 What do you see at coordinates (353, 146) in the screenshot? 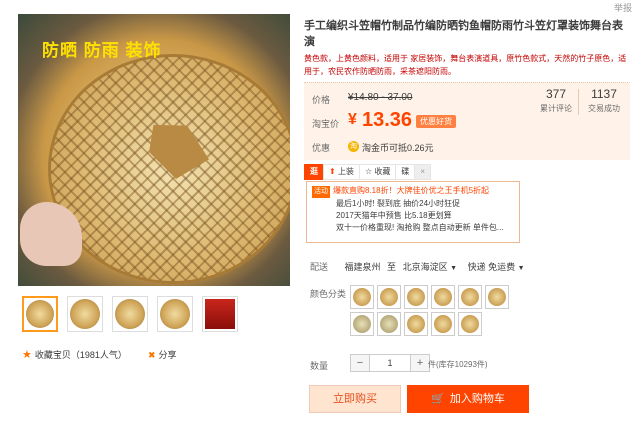
I see `coin-icon: 淘` at bounding box center [353, 146].